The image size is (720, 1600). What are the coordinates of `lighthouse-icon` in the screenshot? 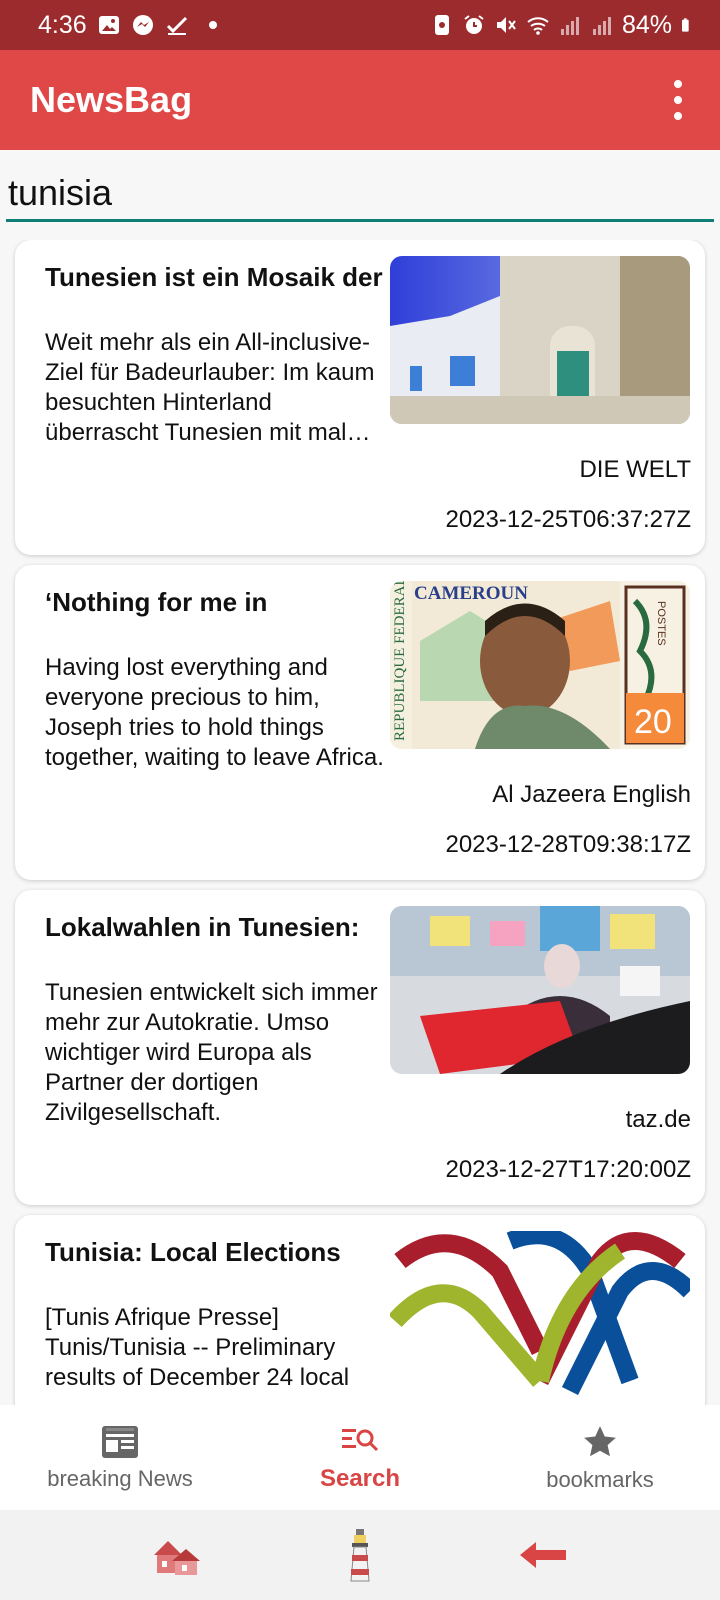 It's located at (360, 1555).